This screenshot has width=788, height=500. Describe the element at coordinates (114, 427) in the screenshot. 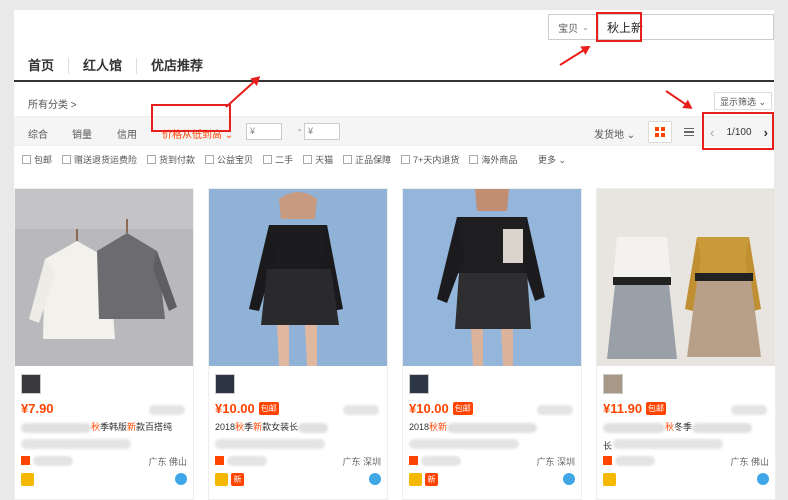

I see `title-text: 季韩版` at that location.